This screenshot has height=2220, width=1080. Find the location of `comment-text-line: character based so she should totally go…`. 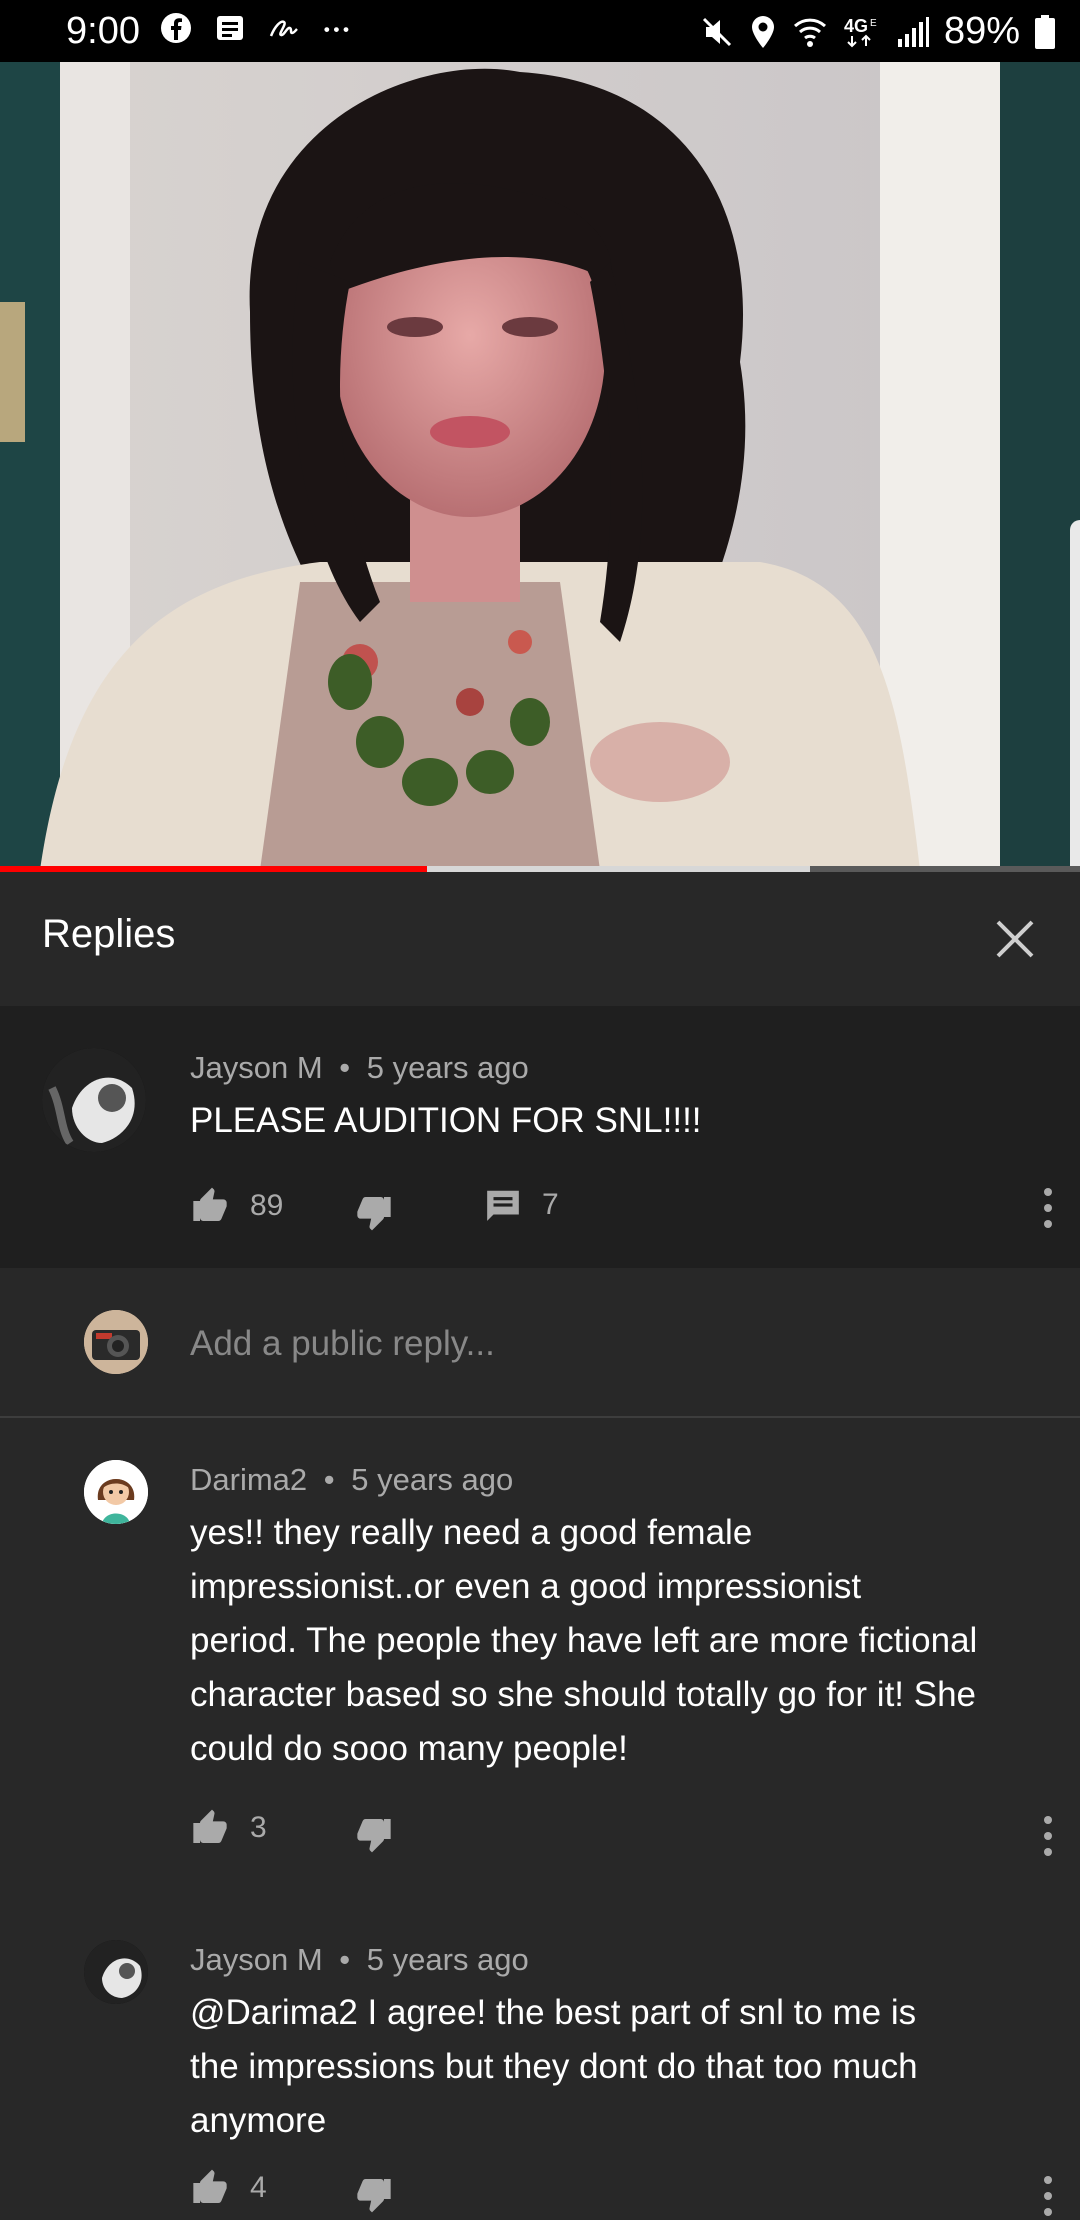

comment-text-line: character based so she should totally go… is located at coordinates (583, 1694).